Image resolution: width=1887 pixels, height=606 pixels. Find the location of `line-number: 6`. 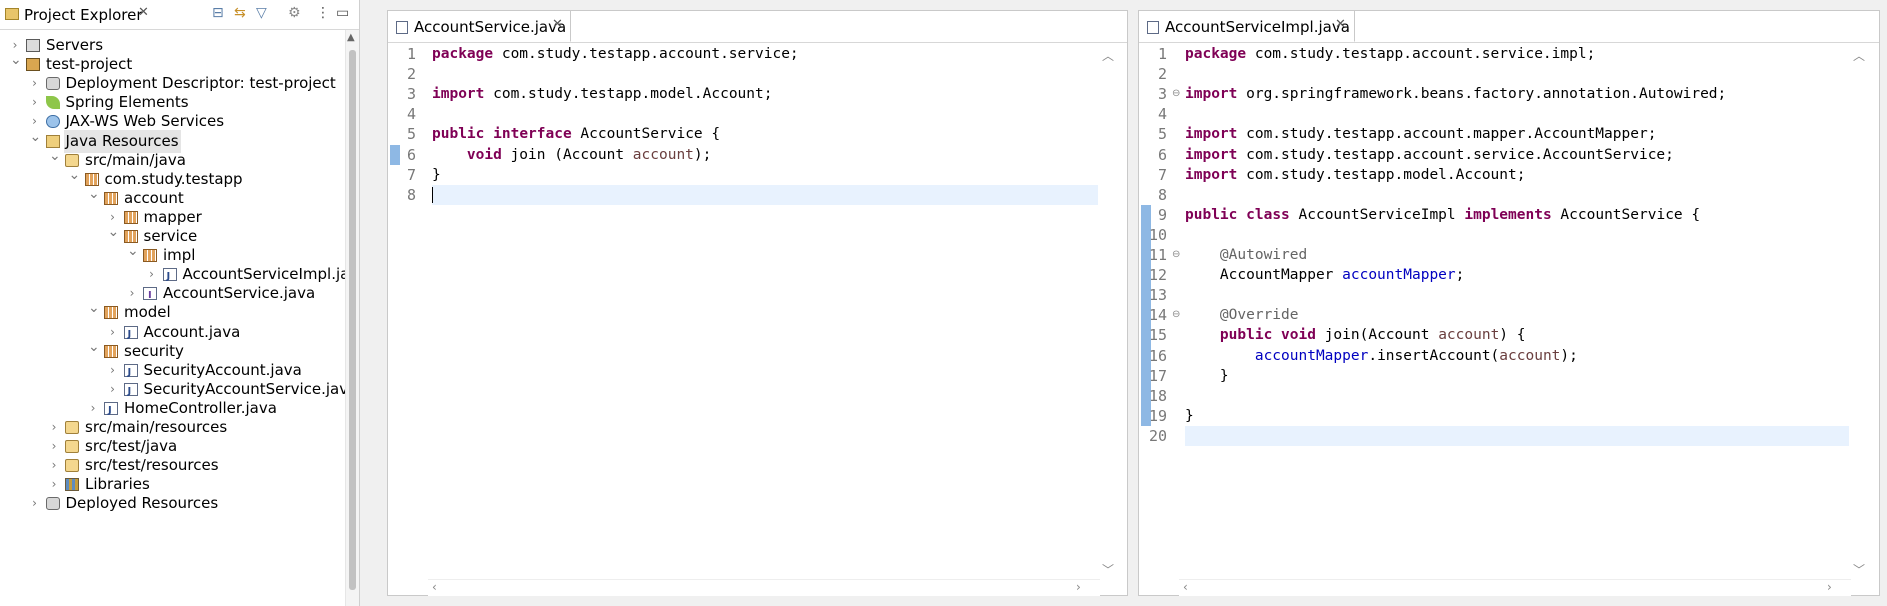

line-number: 6 is located at coordinates (411, 154).